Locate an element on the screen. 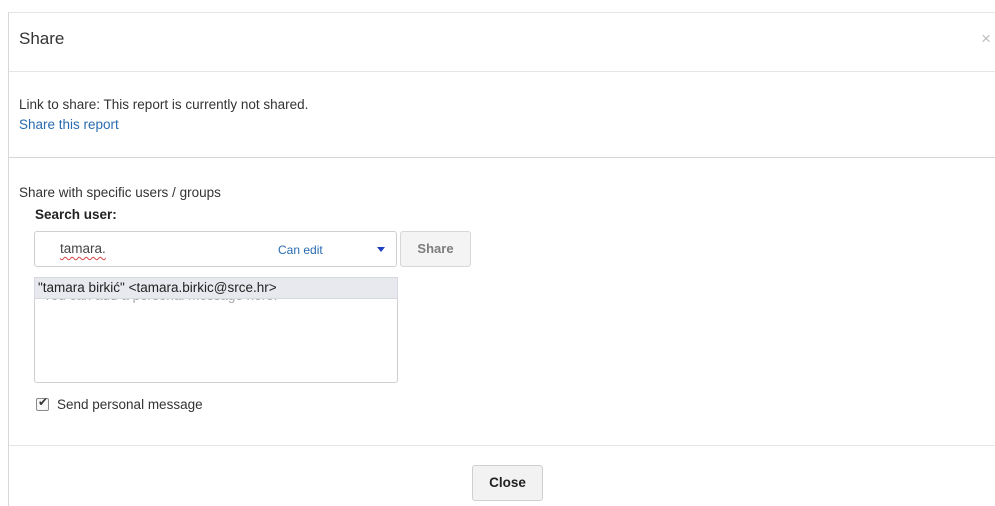 The image size is (995, 506). send-message-option: ✔ Send personal message is located at coordinates (119, 403).